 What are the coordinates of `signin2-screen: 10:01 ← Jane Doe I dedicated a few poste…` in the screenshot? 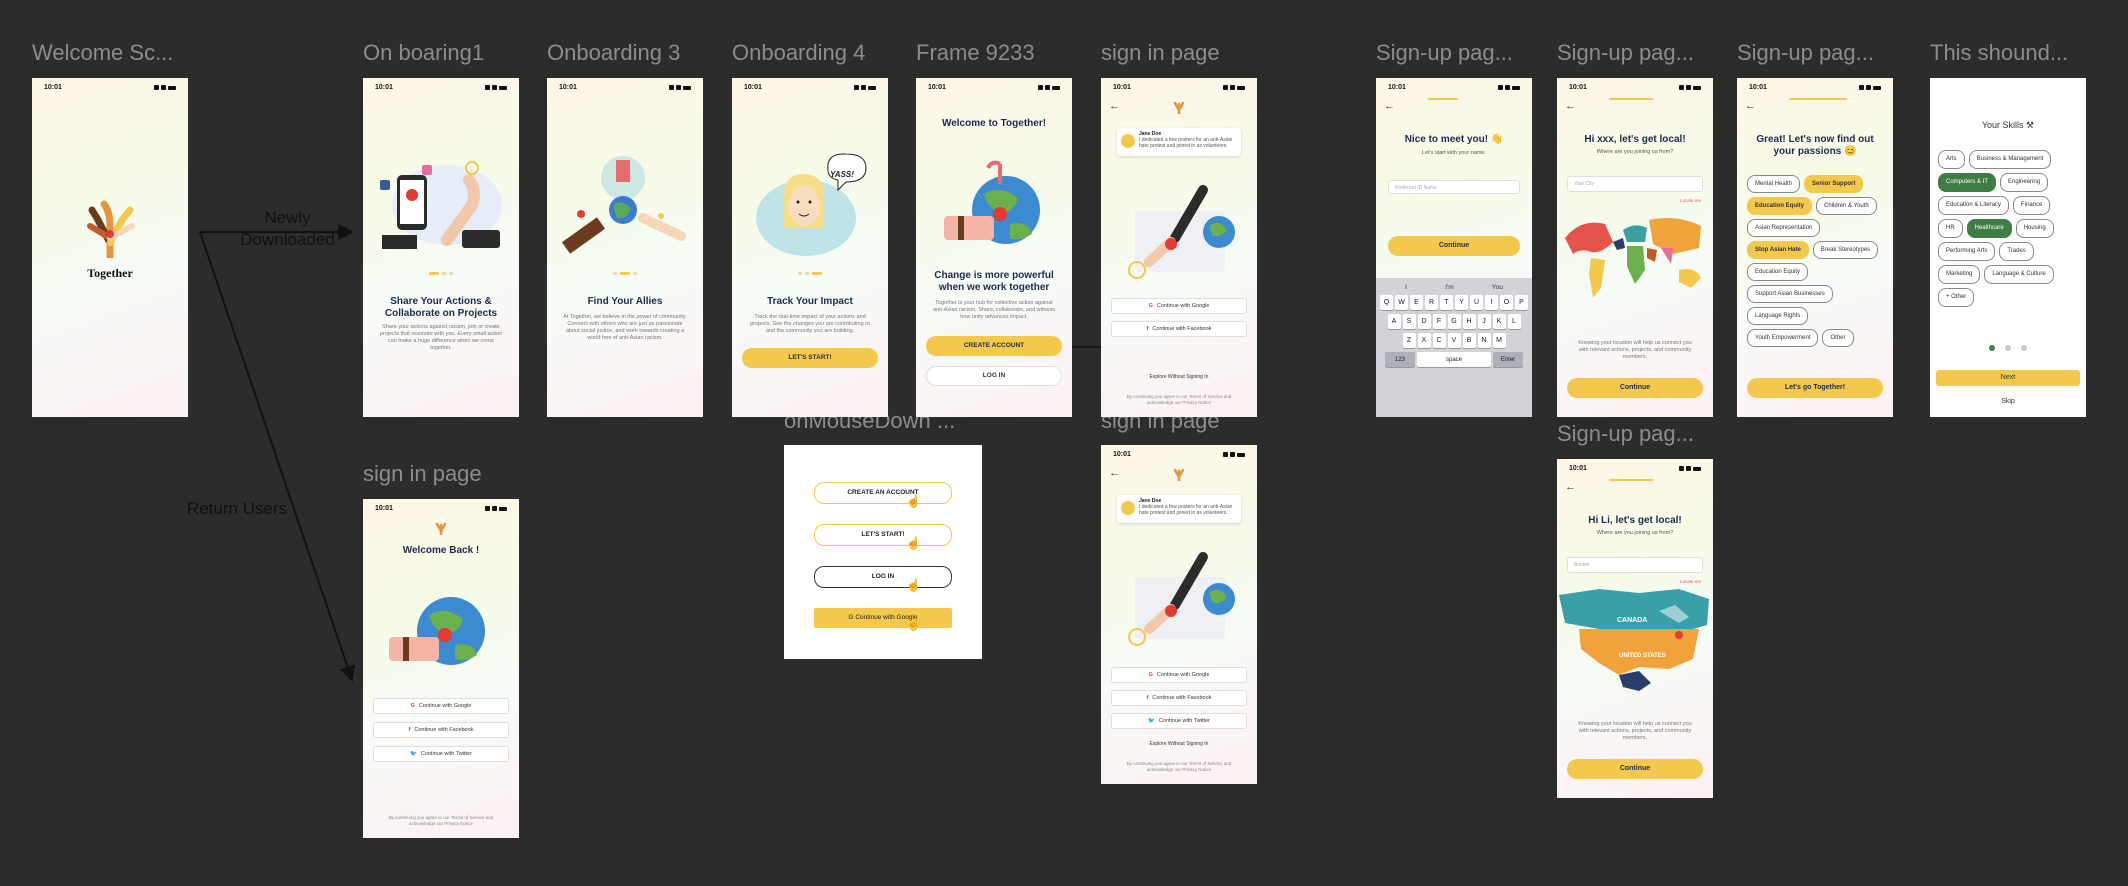 It's located at (1179, 614).